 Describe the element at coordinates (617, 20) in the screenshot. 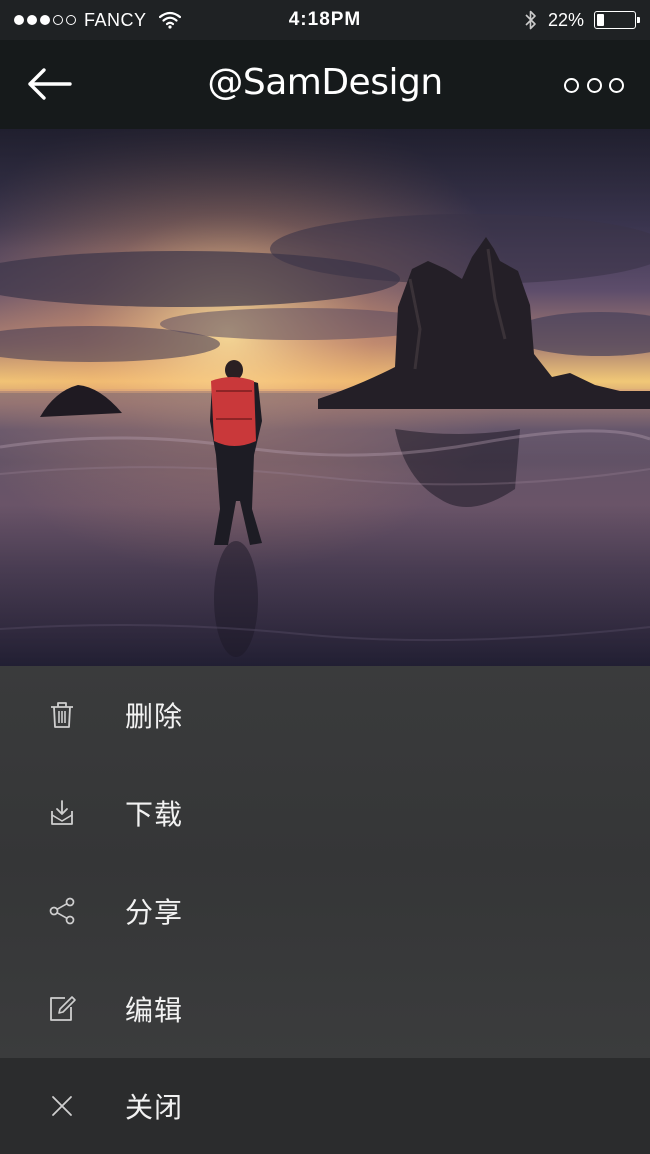

I see `battery-icon` at that location.